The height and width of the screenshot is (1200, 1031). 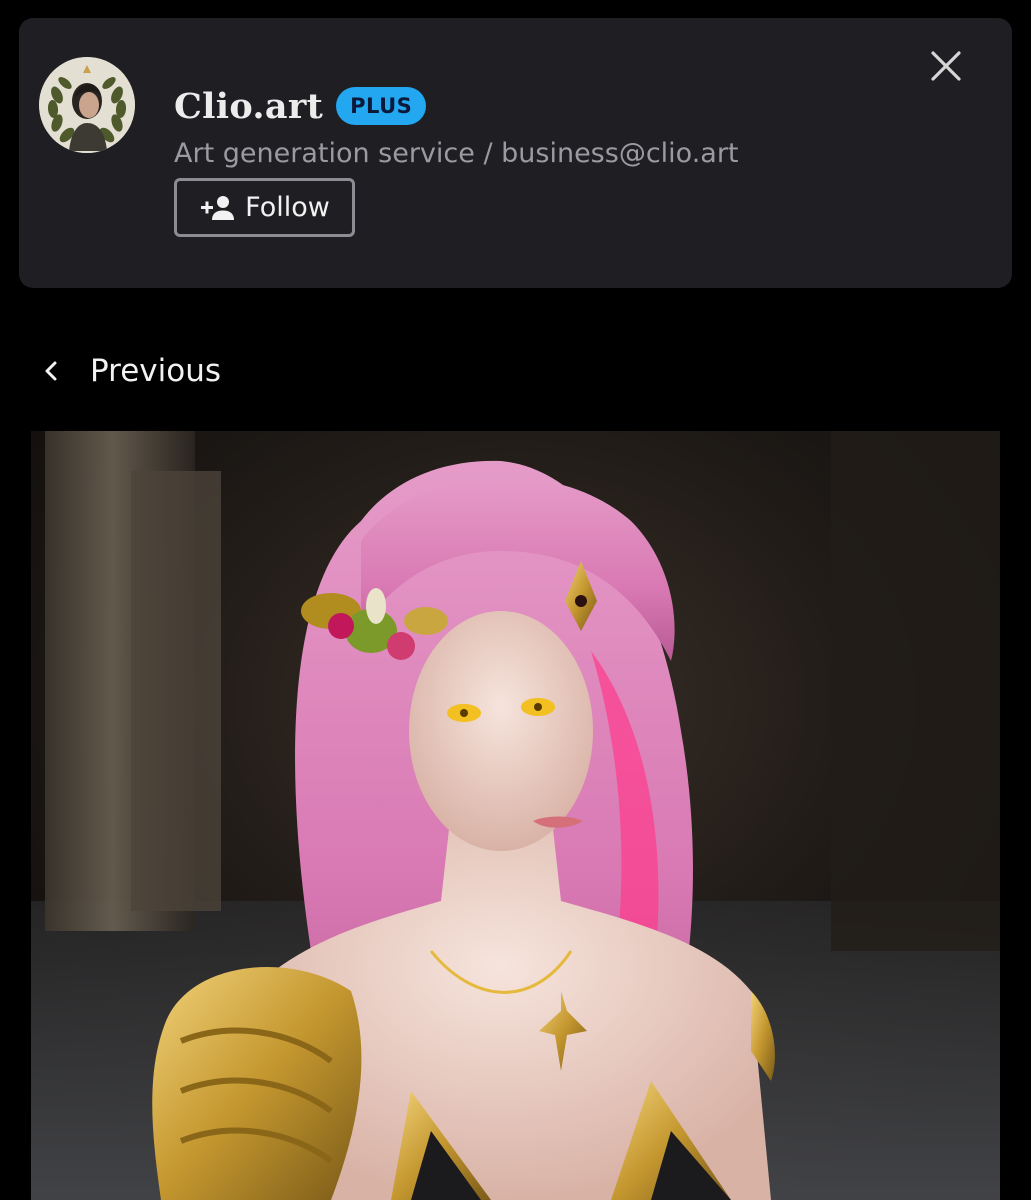 I want to click on laurel-portrait-avatar-icon, so click(x=87, y=105).